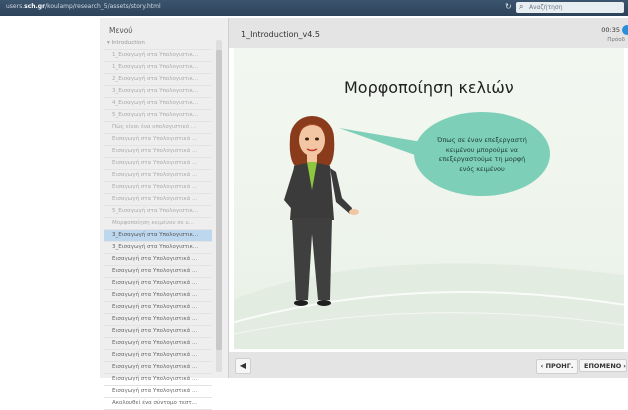 The image size is (628, 410). I want to click on volume-button: ◀, so click(243, 366).